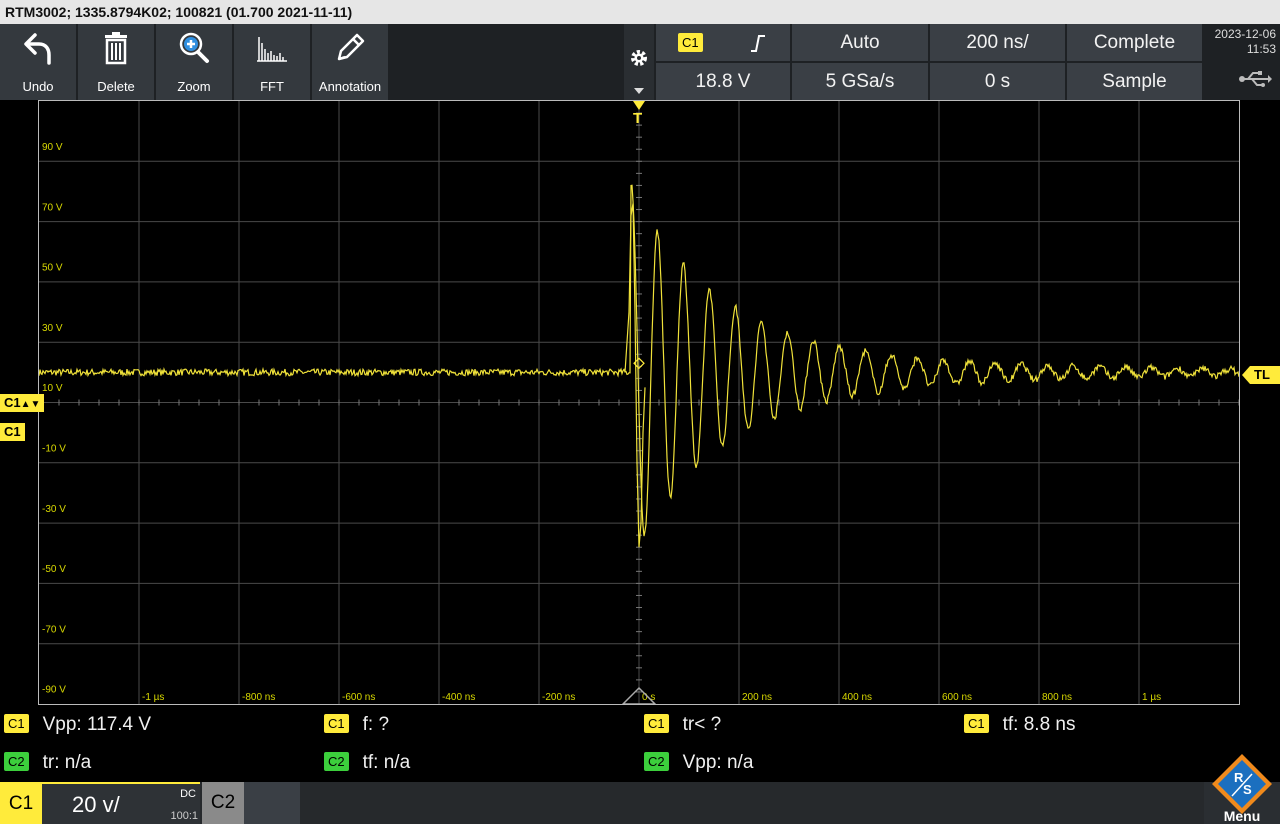  I want to click on channel-1-coupling: DC, so click(188, 794).